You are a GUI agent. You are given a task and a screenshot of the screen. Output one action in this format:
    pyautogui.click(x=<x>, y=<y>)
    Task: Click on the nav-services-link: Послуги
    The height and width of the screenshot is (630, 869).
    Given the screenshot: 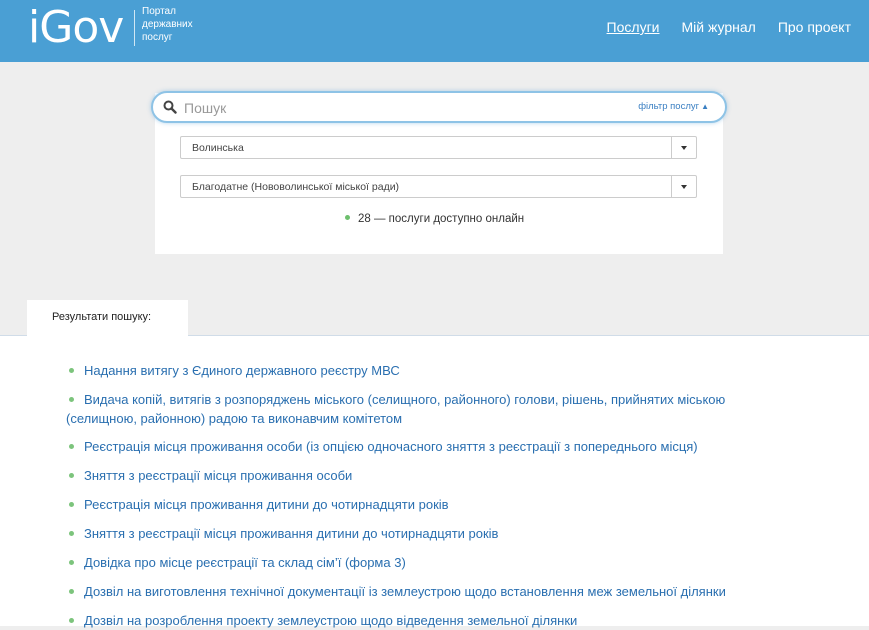 What is the action you would take?
    pyautogui.click(x=633, y=27)
    